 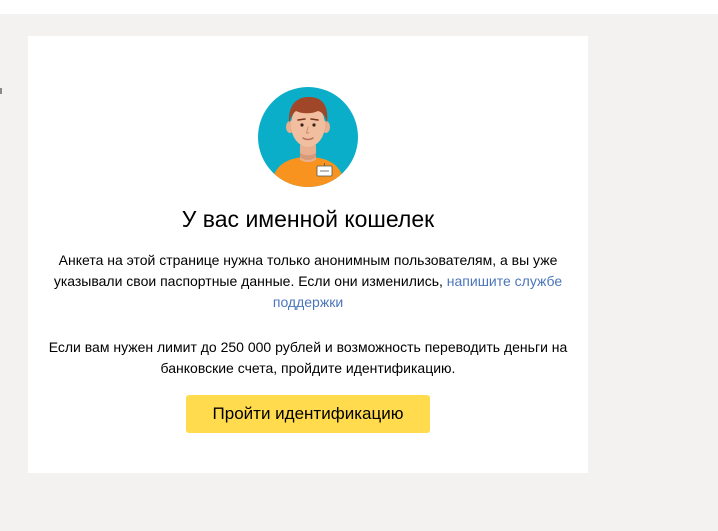 What do you see at coordinates (359, 7) in the screenshot?
I see `top-bar` at bounding box center [359, 7].